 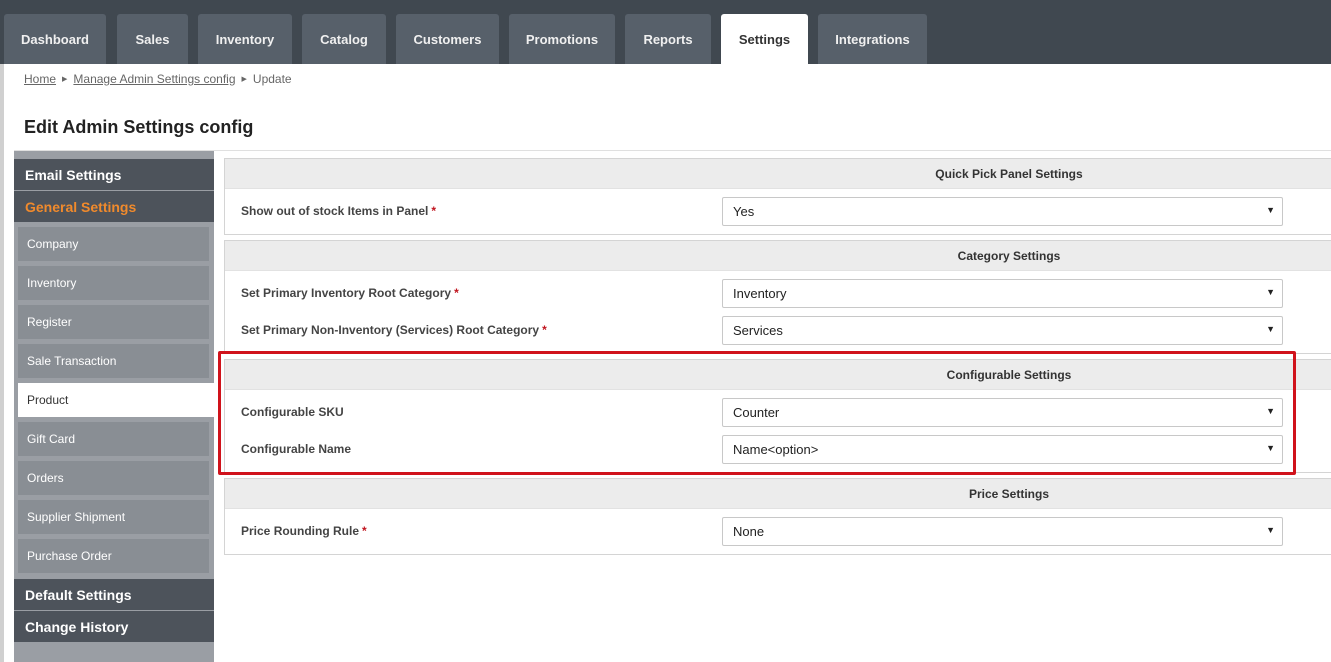 I want to click on tab-promotions: Promotions, so click(x=562, y=39).